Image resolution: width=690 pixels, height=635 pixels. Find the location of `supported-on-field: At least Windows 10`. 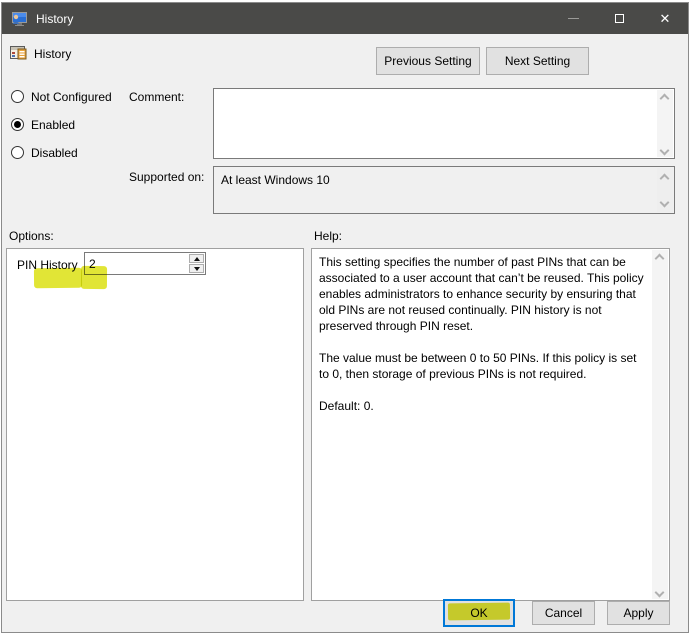

supported-on-field: At least Windows 10 is located at coordinates (444, 190).